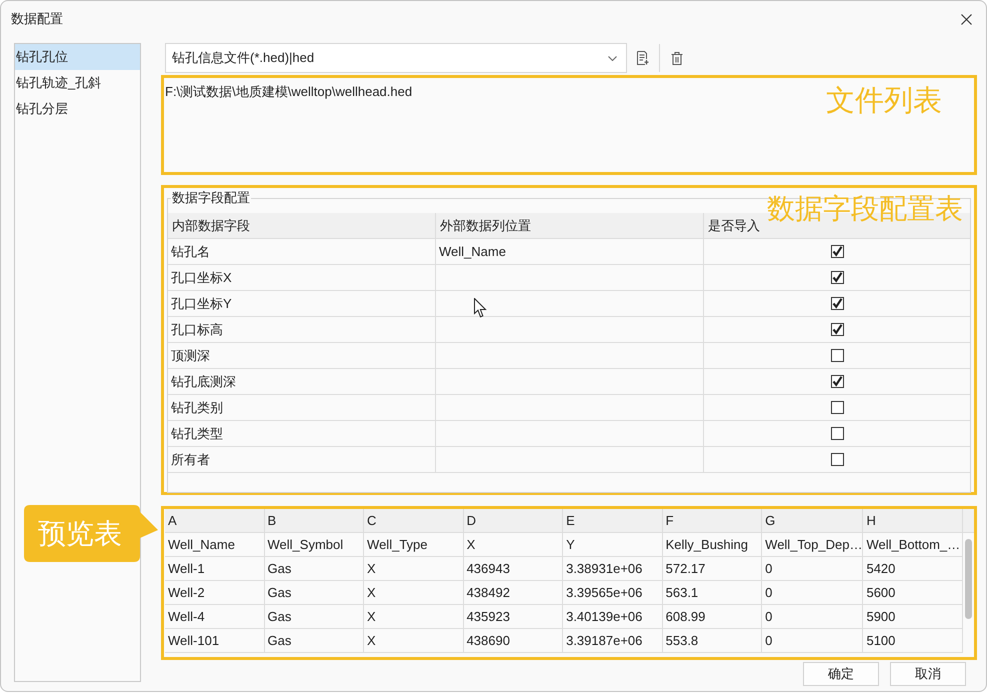 Image resolution: width=987 pixels, height=694 pixels. What do you see at coordinates (302, 330) in the screenshot?
I see `table-cell: 孔口标高` at bounding box center [302, 330].